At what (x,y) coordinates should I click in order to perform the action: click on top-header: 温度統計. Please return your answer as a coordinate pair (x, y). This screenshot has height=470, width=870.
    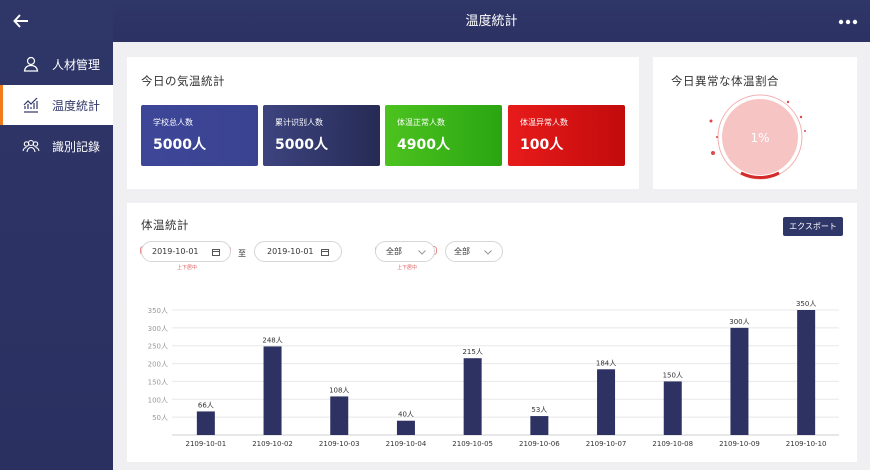
    Looking at the image, I should click on (491, 21).